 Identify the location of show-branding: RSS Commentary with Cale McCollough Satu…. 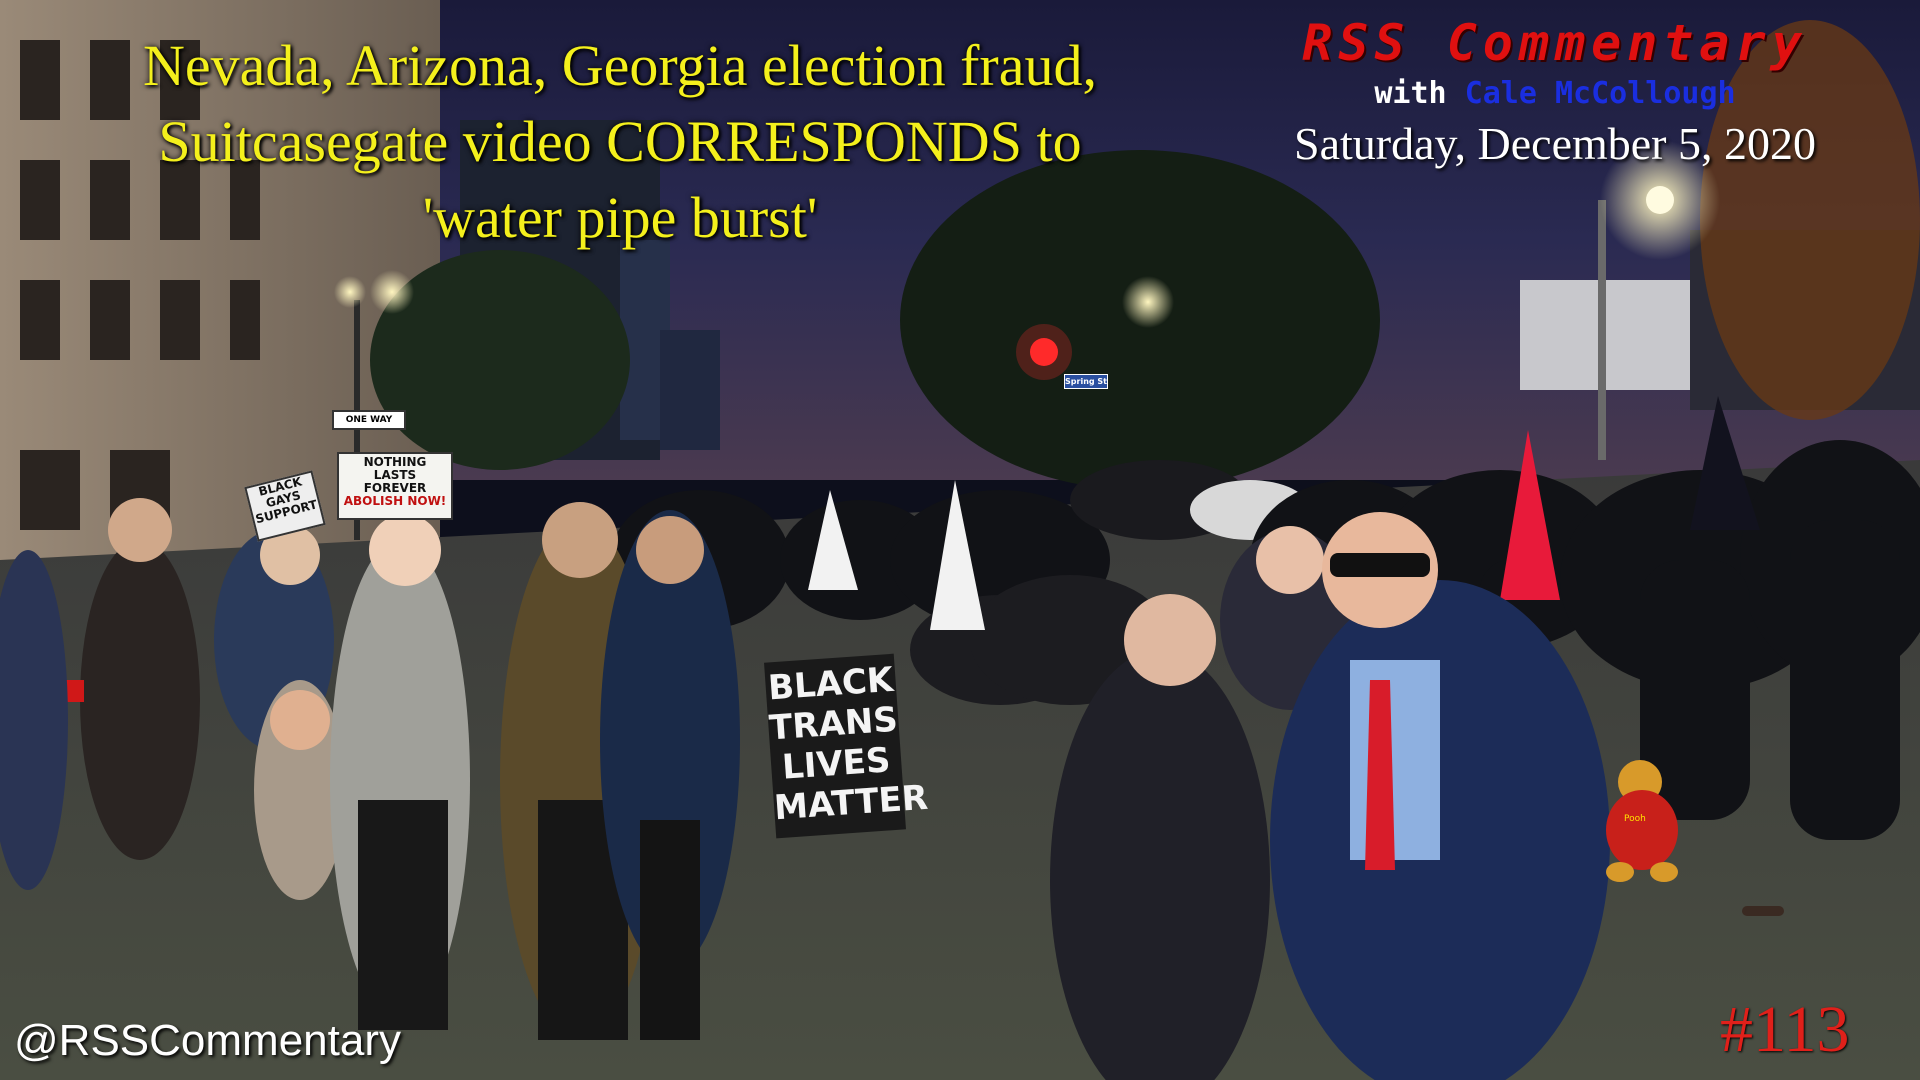
(1555, 92).